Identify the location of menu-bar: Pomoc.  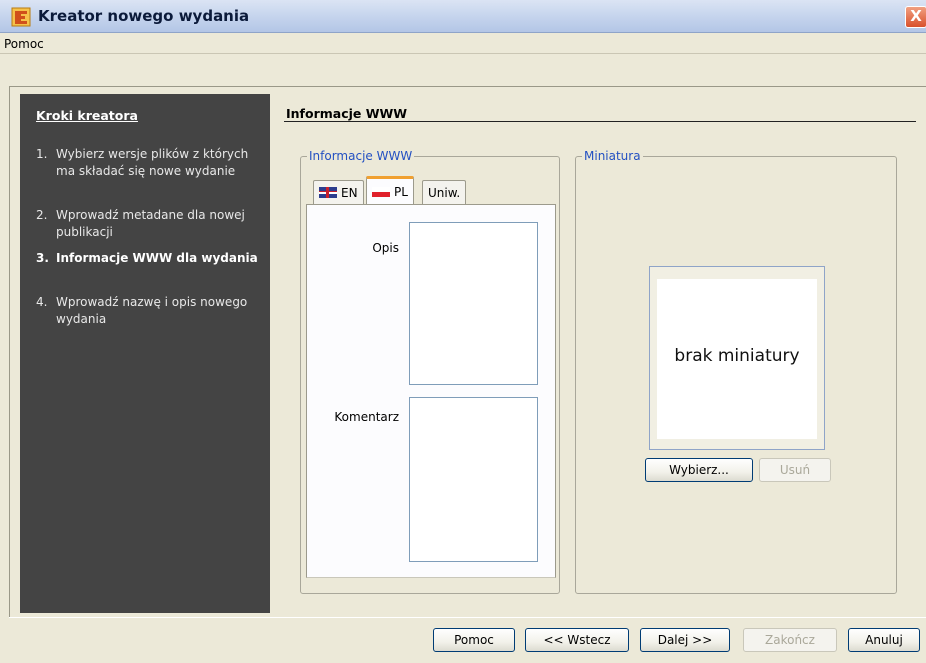
(463, 44).